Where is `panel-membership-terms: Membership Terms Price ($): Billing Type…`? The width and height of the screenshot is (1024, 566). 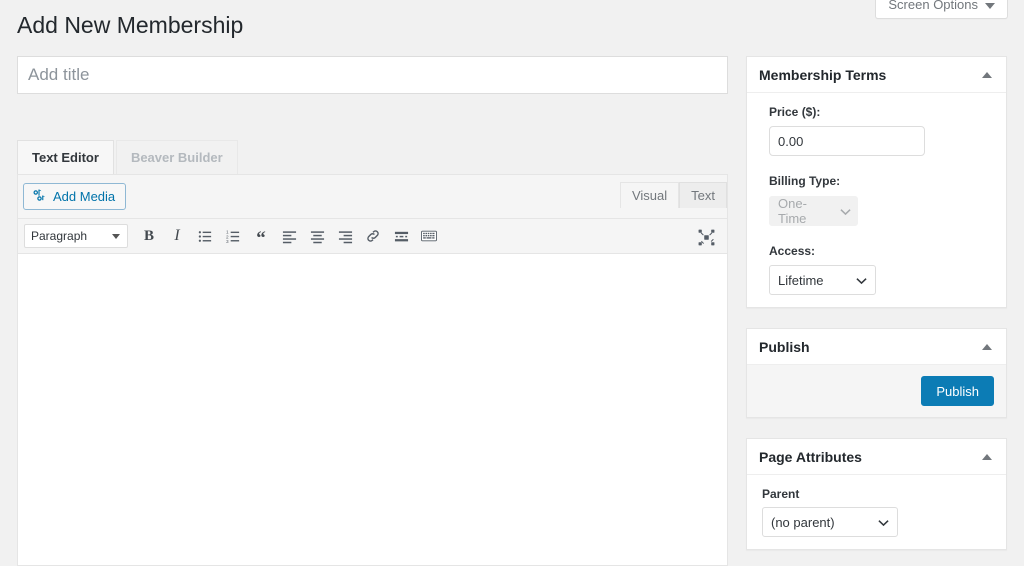 panel-membership-terms: Membership Terms Price ($): Billing Type… is located at coordinates (876, 182).